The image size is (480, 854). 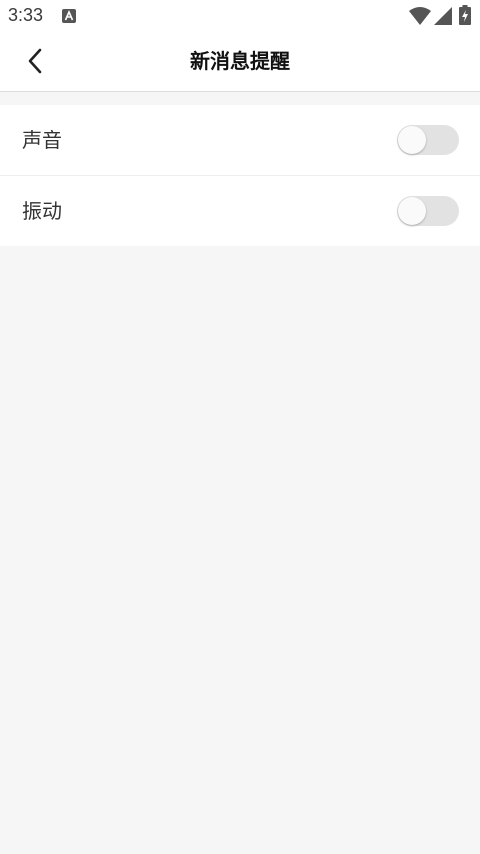 I want to click on navigation-bar: 新消息提醒, so click(x=240, y=62).